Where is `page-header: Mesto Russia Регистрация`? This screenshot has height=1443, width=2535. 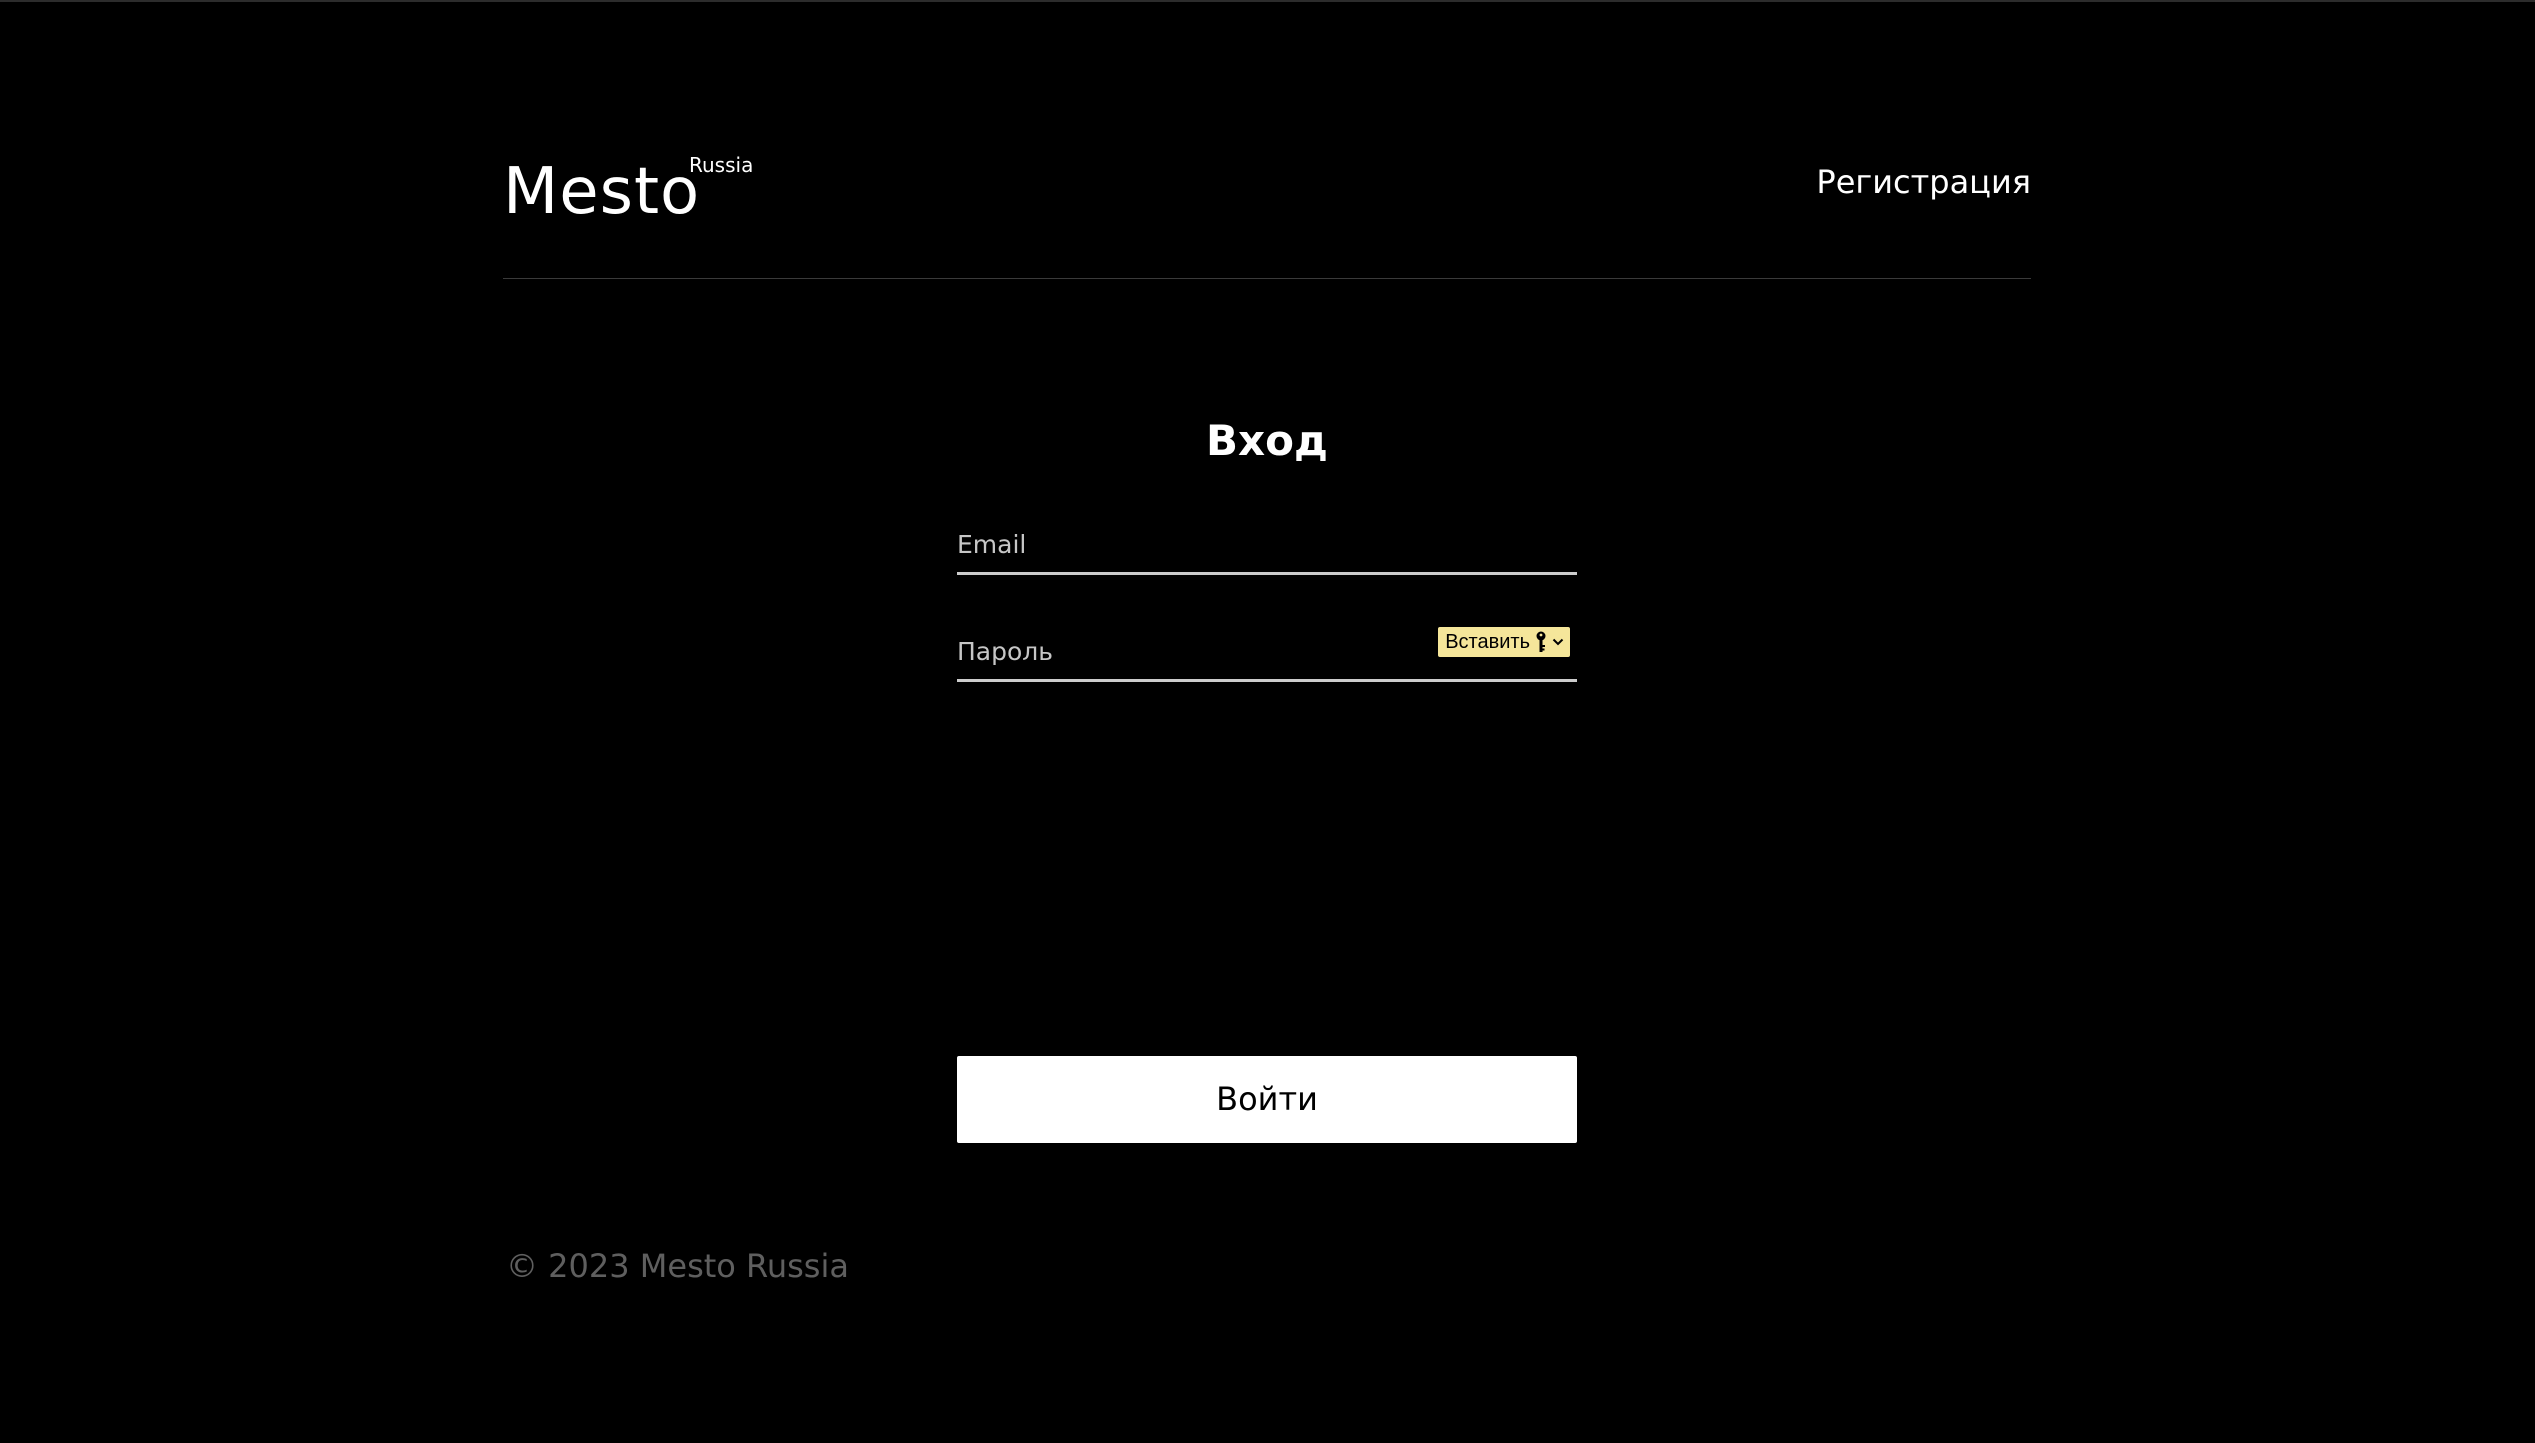
page-header: Mesto Russia Регистрация is located at coordinates (1267, 214).